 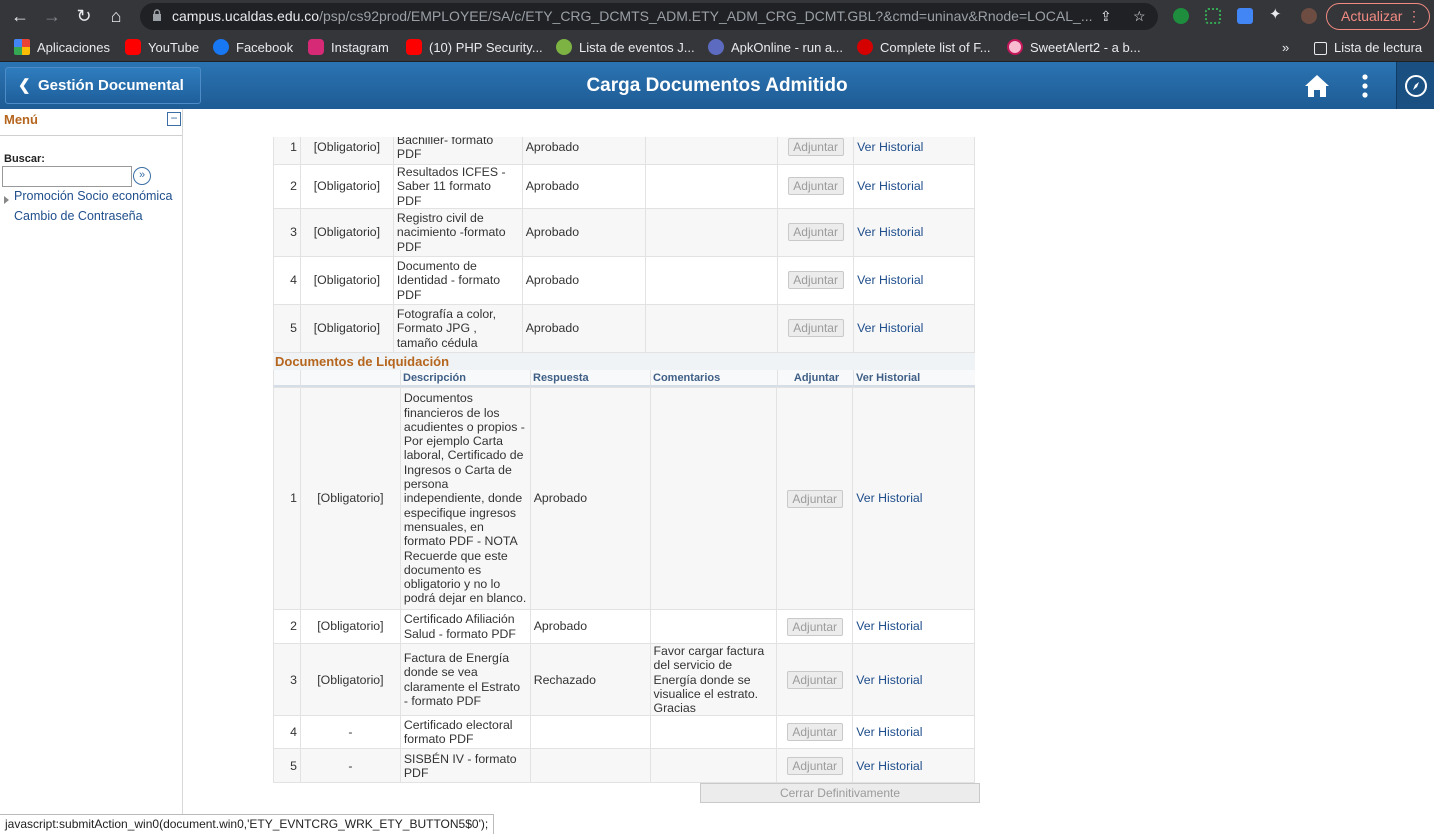 What do you see at coordinates (287, 186) in the screenshot?
I see `row-number: 2` at bounding box center [287, 186].